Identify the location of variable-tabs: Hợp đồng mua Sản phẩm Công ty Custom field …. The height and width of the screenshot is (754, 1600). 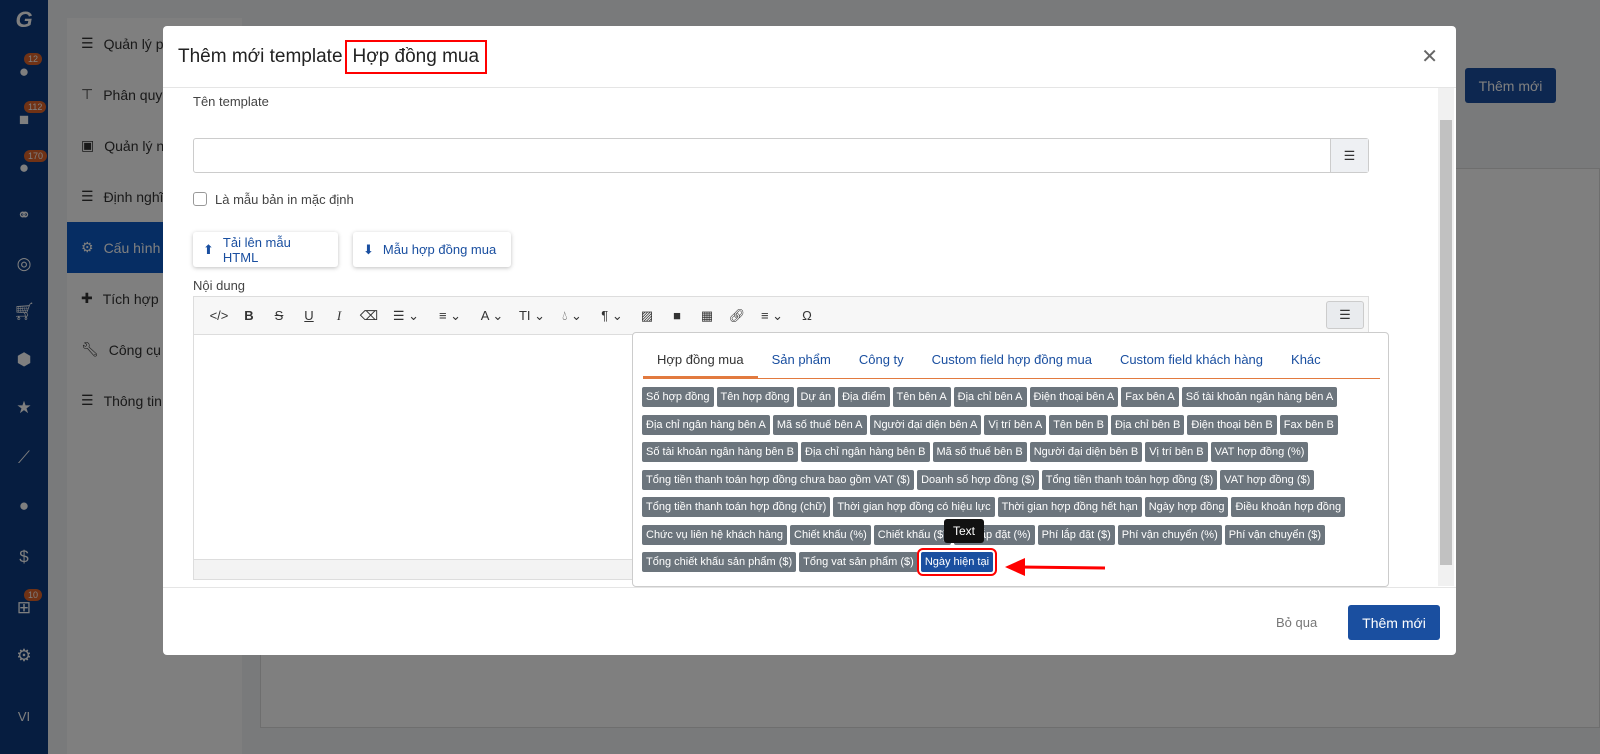
(1011, 364).